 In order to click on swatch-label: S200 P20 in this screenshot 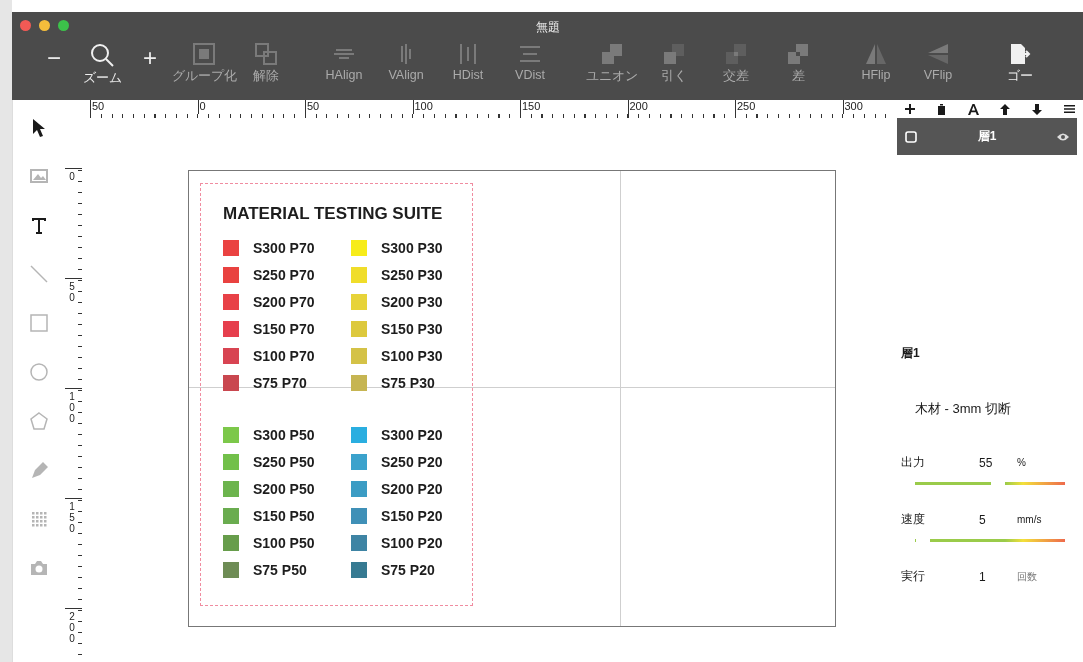, I will do `click(412, 488)`.